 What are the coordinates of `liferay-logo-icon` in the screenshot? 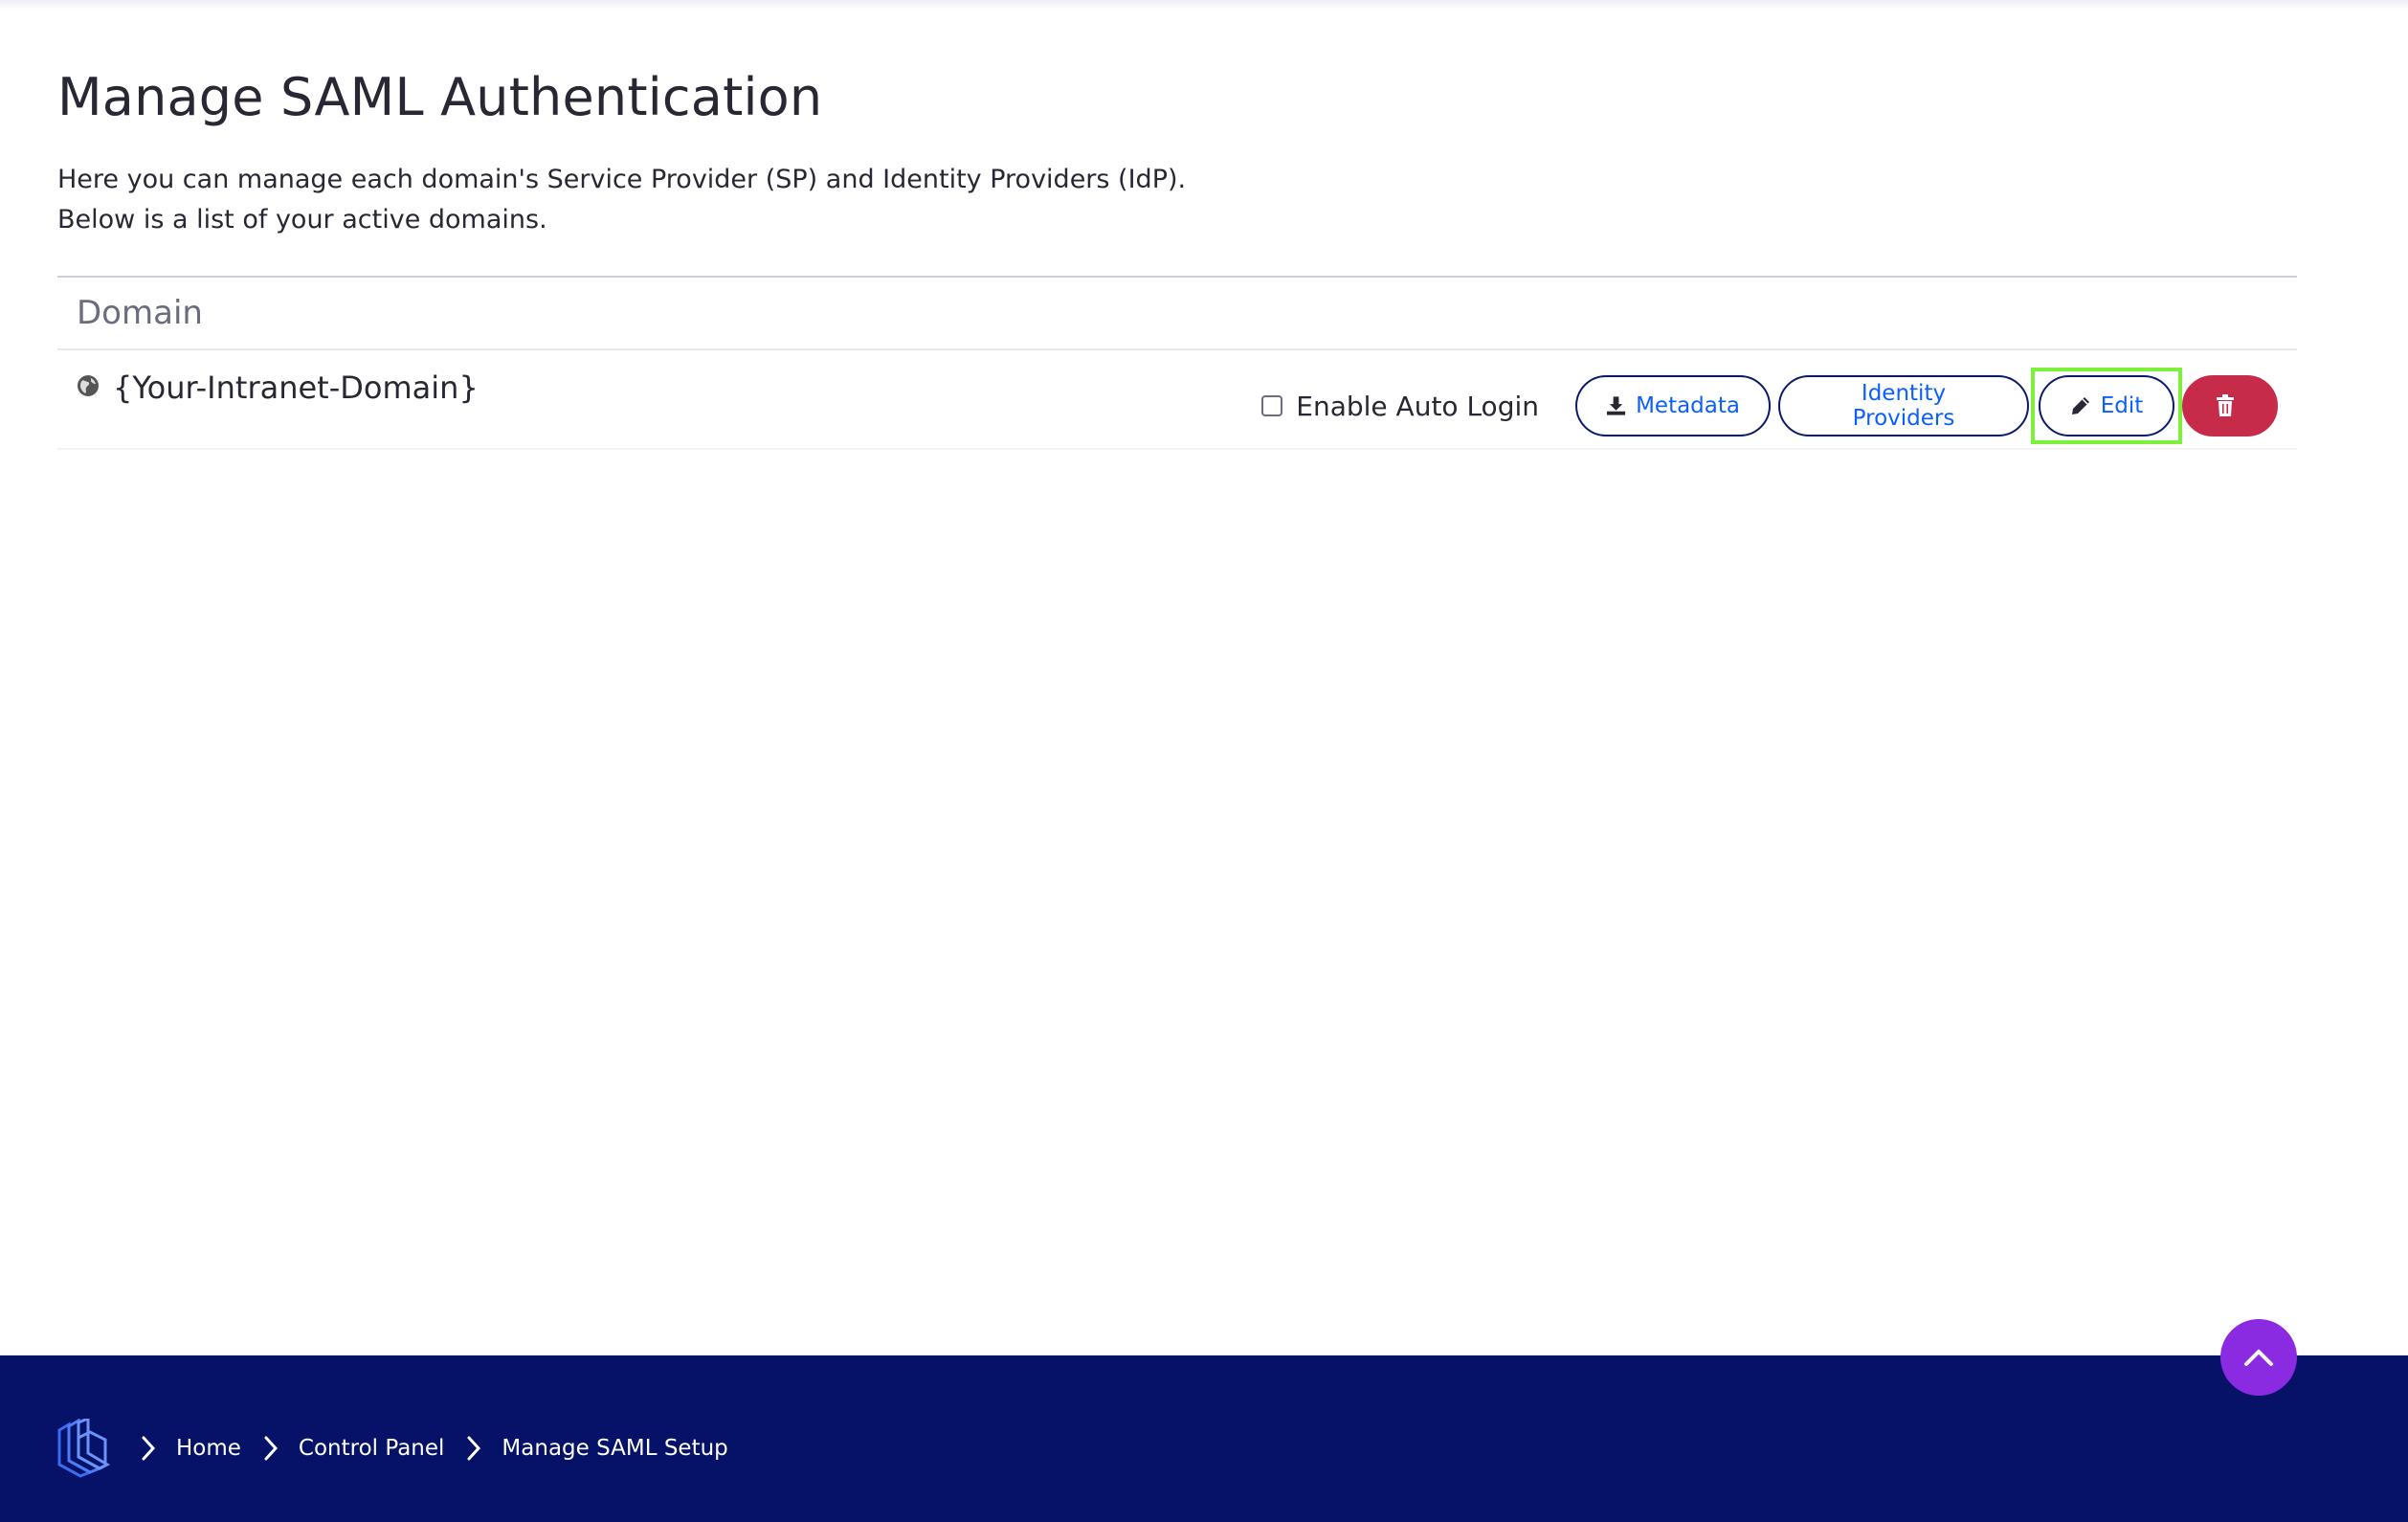 It's located at (83, 1448).